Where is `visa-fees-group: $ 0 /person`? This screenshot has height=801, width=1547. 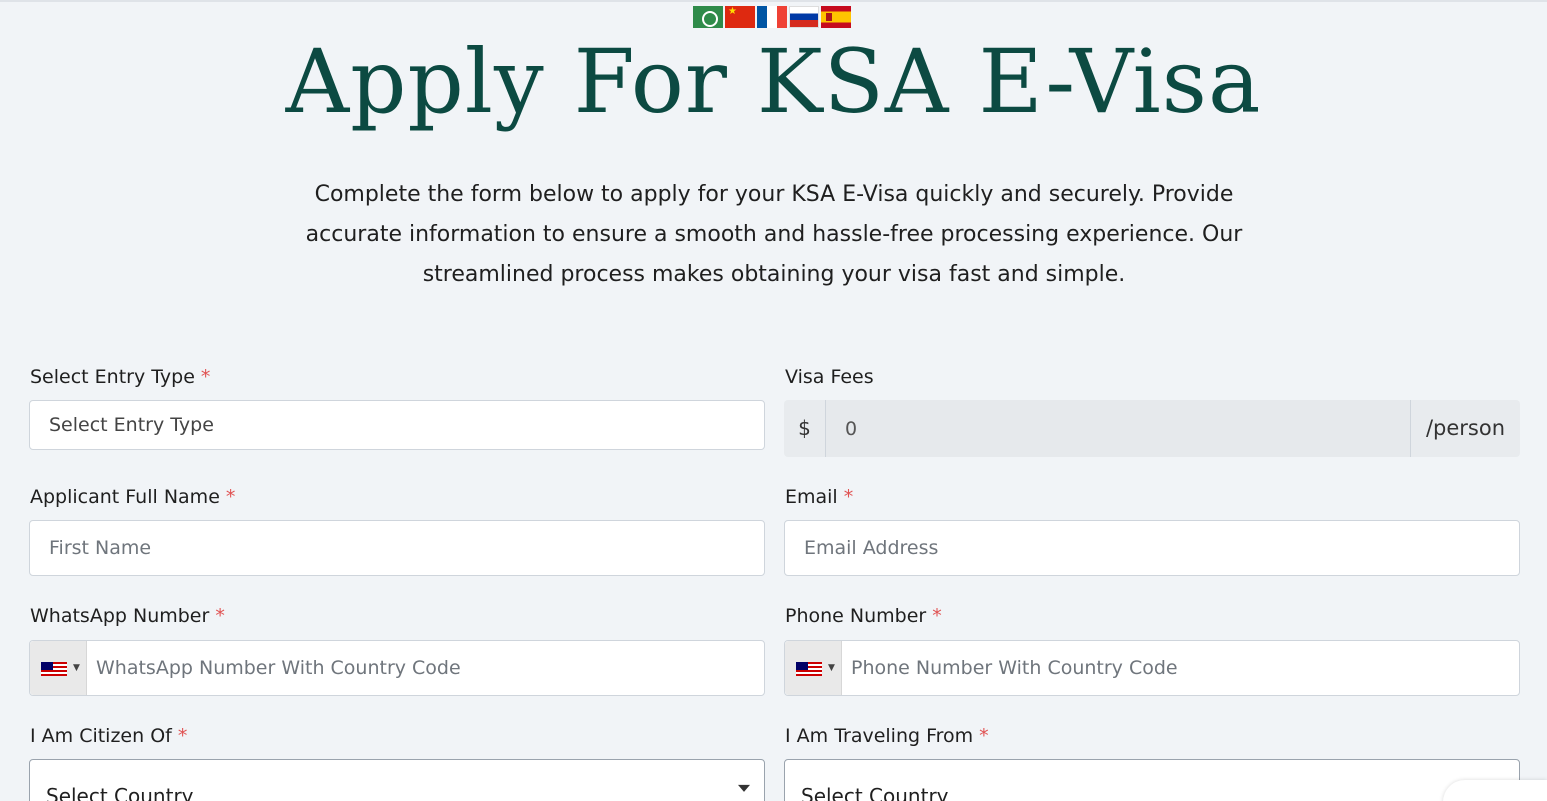
visa-fees-group: $ 0 /person is located at coordinates (1152, 428).